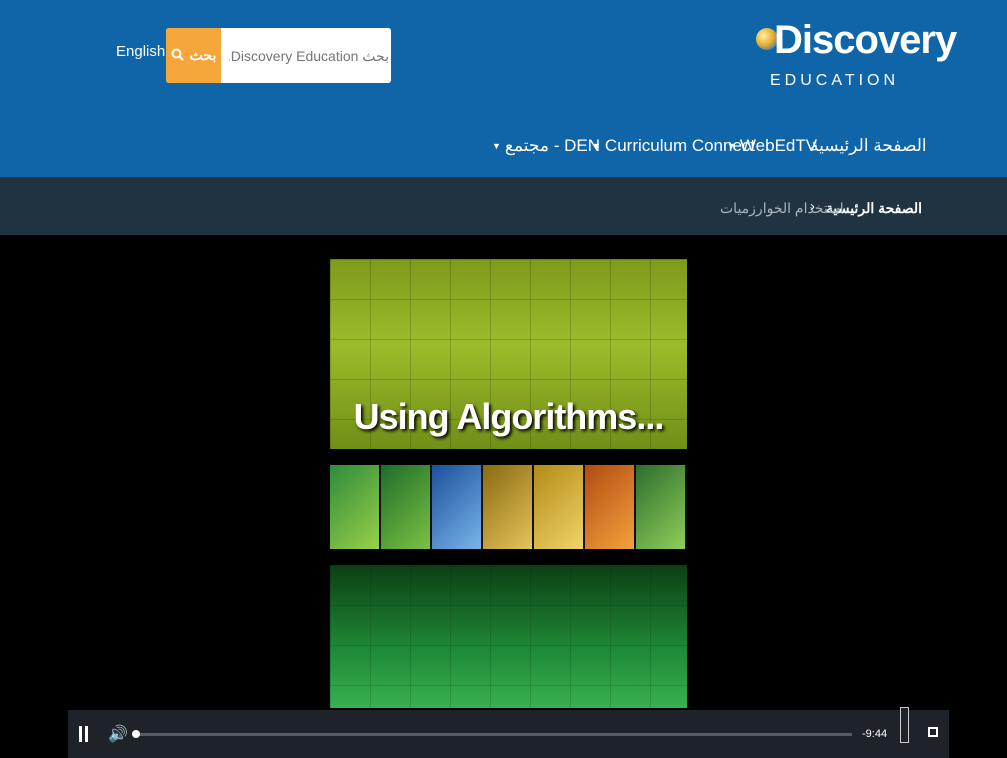  I want to click on video-frame-strip, so click(508, 507).